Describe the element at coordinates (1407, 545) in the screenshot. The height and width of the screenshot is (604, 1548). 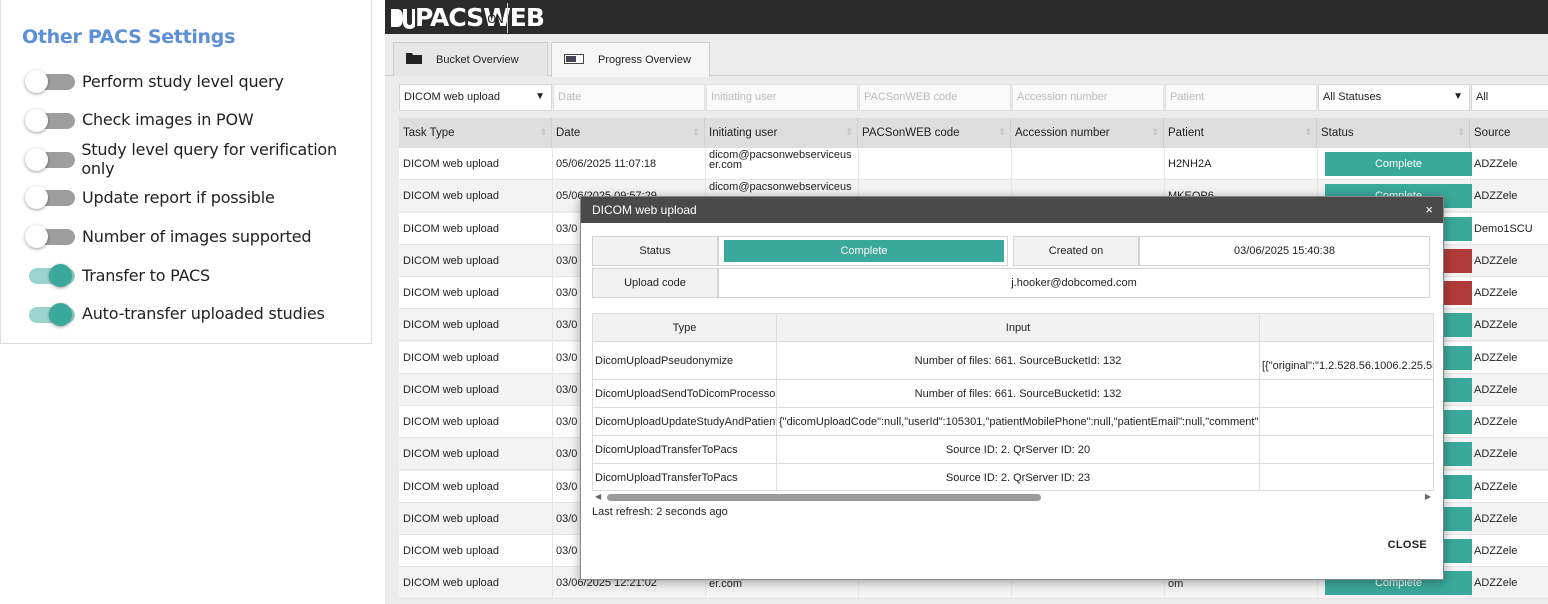
I see `close-button: CLOSE` at that location.